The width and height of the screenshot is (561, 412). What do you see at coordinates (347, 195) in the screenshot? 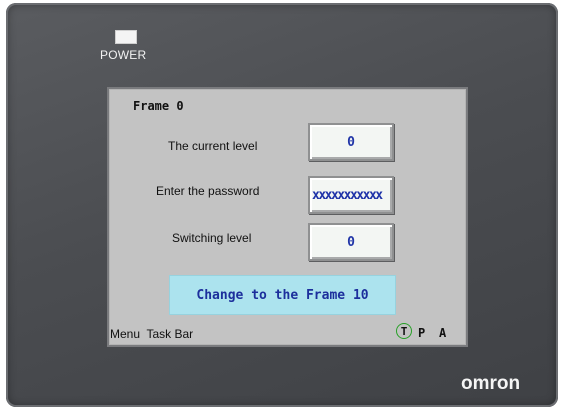
I see `password-masked-value: xxxxxxxxxxx` at bounding box center [347, 195].